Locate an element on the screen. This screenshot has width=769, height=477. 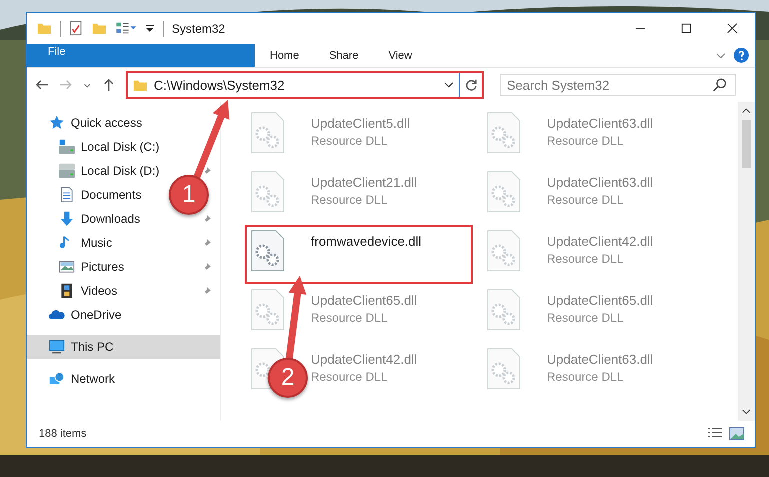
sidebar-item: Pictures is located at coordinates (123, 267).